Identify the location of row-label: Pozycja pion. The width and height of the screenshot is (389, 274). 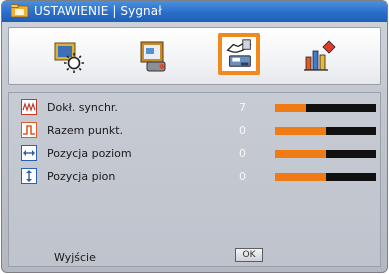
(81, 176).